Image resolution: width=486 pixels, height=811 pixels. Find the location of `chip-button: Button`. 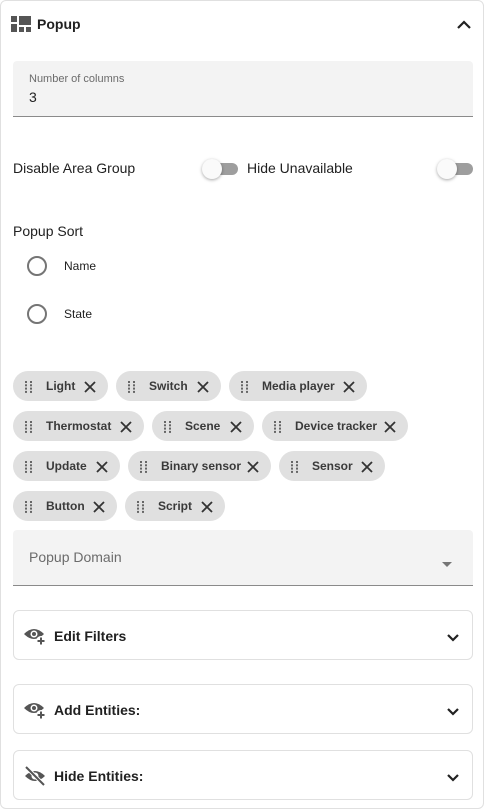

chip-button: Button is located at coordinates (65, 506).